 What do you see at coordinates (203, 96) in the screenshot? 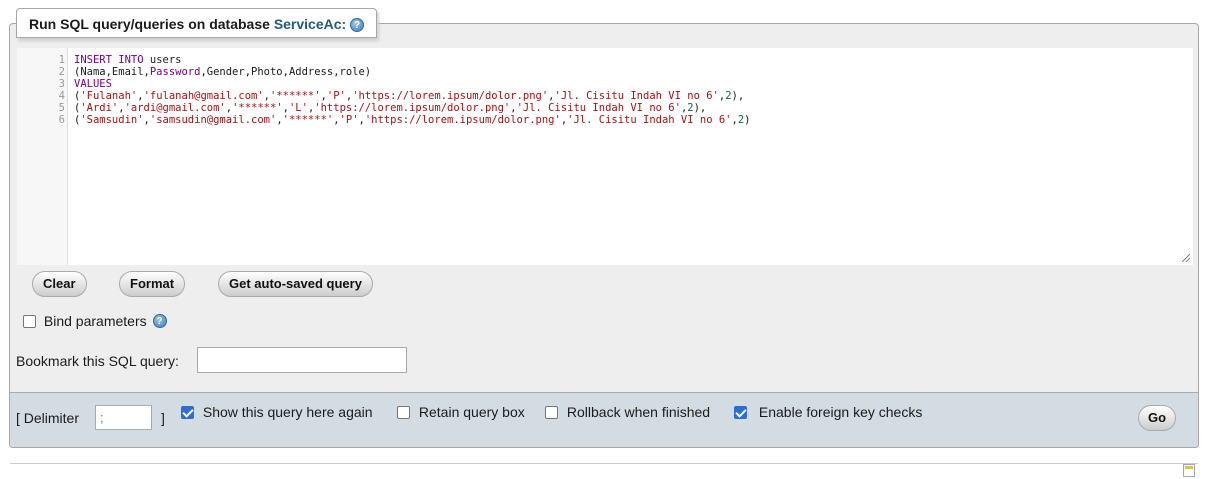
I see `code-token: 'fulanah@gmail.com'` at bounding box center [203, 96].